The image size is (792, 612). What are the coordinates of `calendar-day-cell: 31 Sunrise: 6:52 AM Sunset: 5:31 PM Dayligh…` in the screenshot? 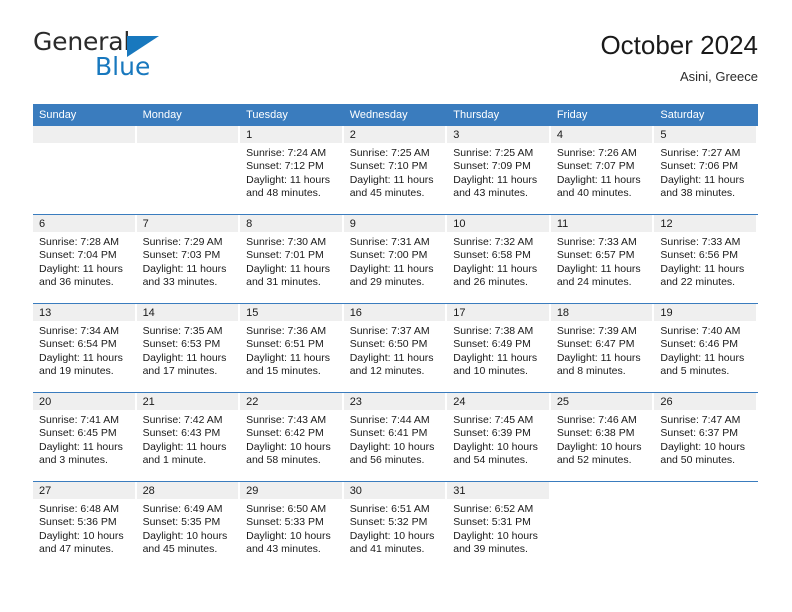 It's located at (499, 526).